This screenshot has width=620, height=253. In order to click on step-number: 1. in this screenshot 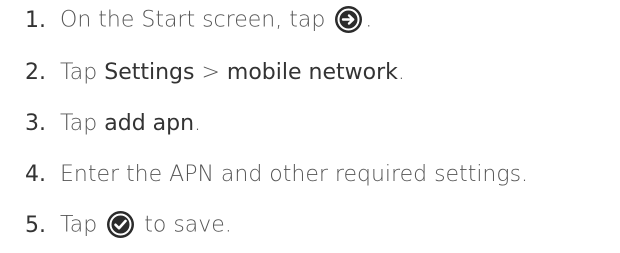, I will do `click(35, 20)`.